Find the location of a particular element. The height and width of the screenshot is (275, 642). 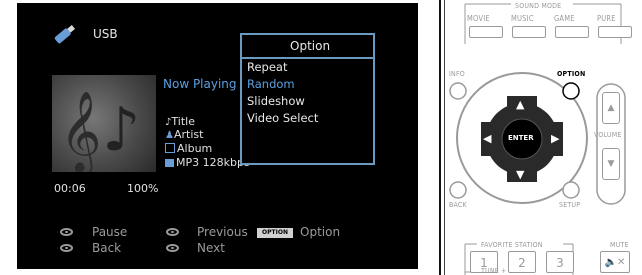

right-arrow-button: ▶ is located at coordinates (555, 138).